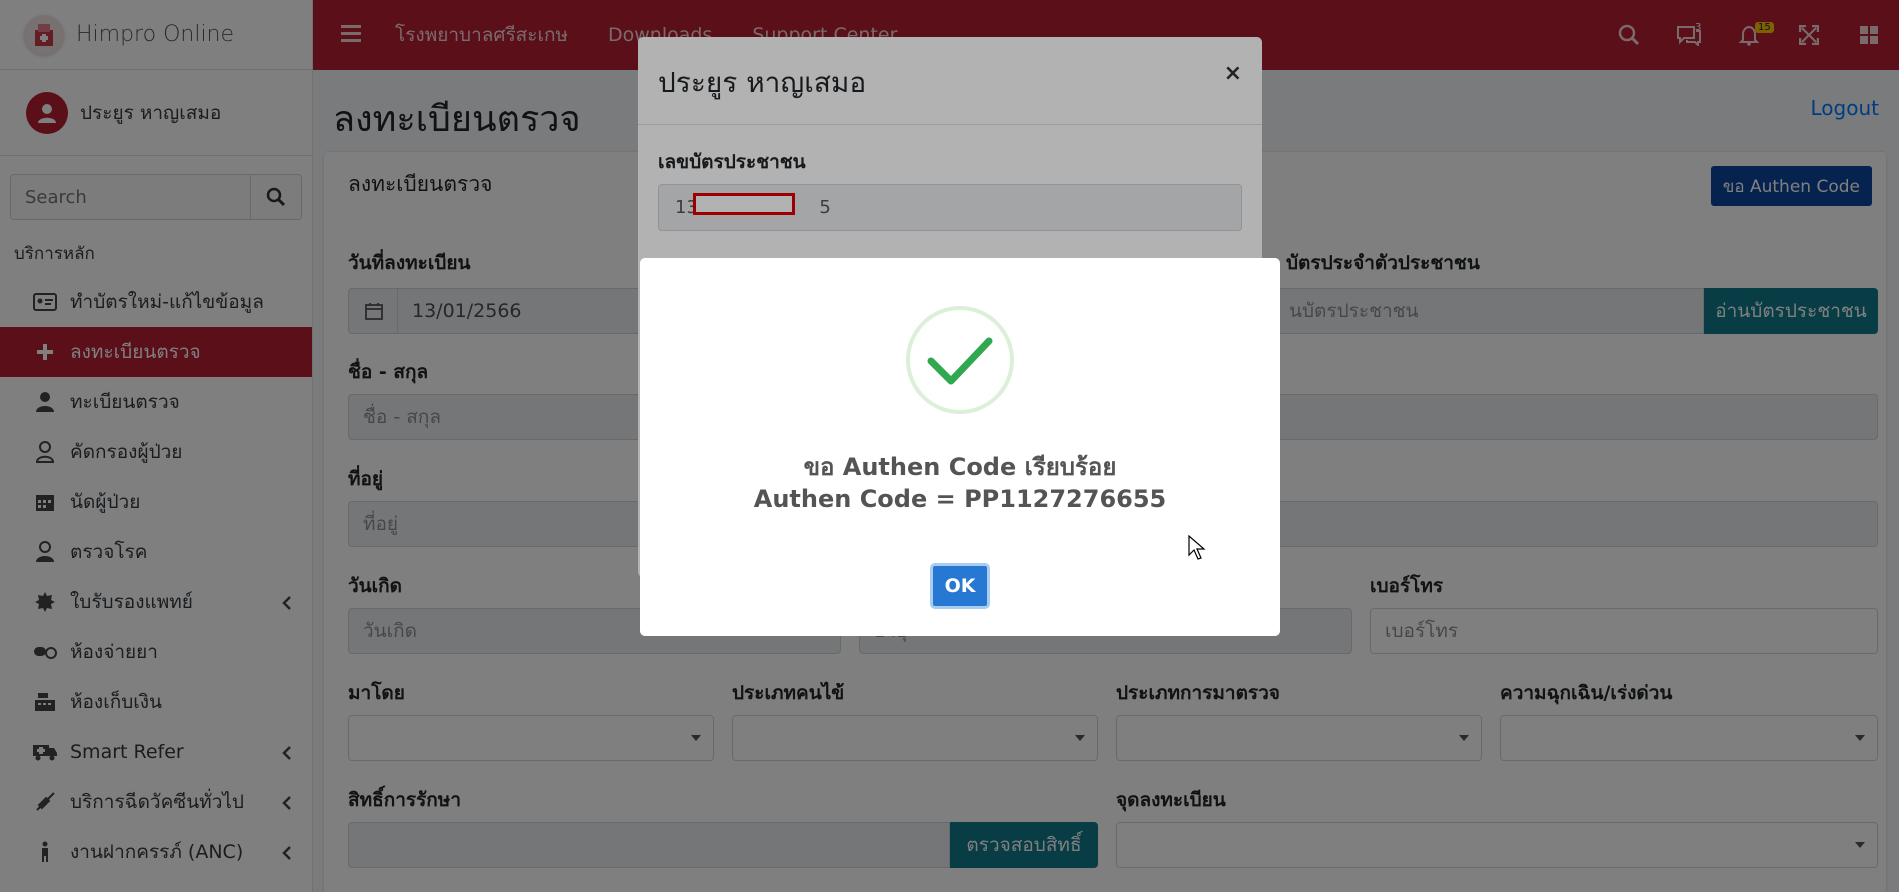  What do you see at coordinates (732, 162) in the screenshot?
I see `citizen-id-label: เลขบัตรประชาชน` at bounding box center [732, 162].